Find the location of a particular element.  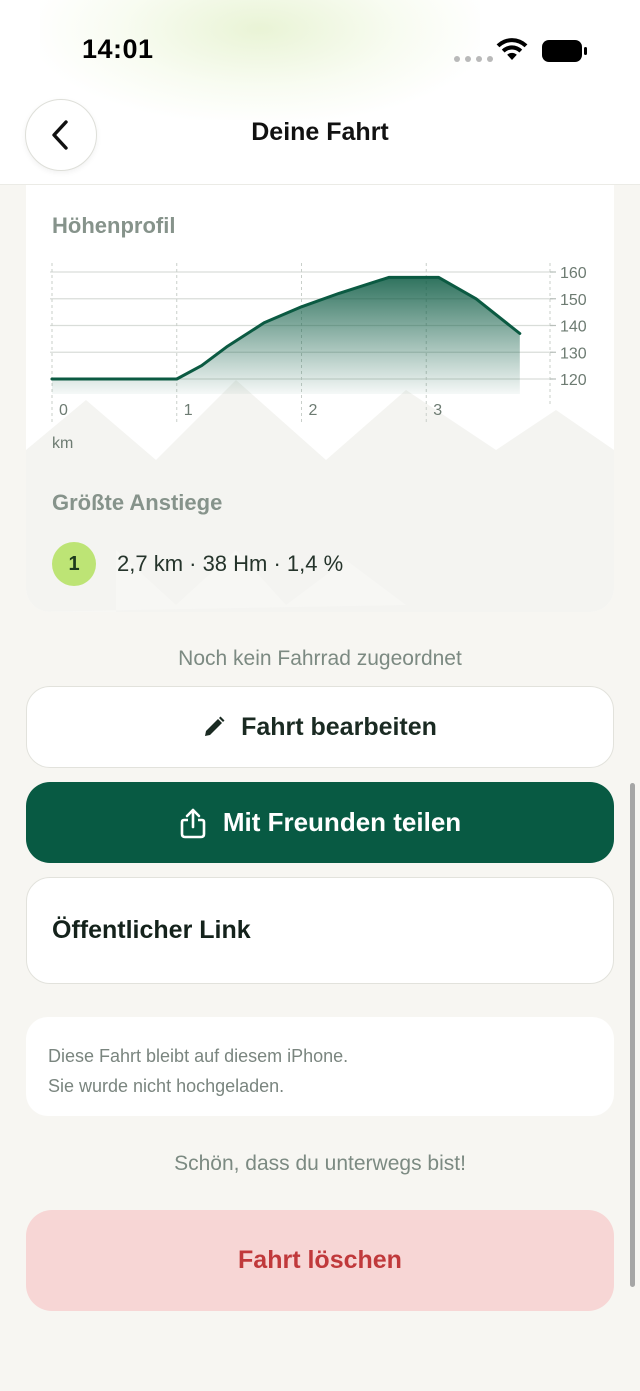

public-link-label: Öffentlicher Link is located at coordinates (151, 930).